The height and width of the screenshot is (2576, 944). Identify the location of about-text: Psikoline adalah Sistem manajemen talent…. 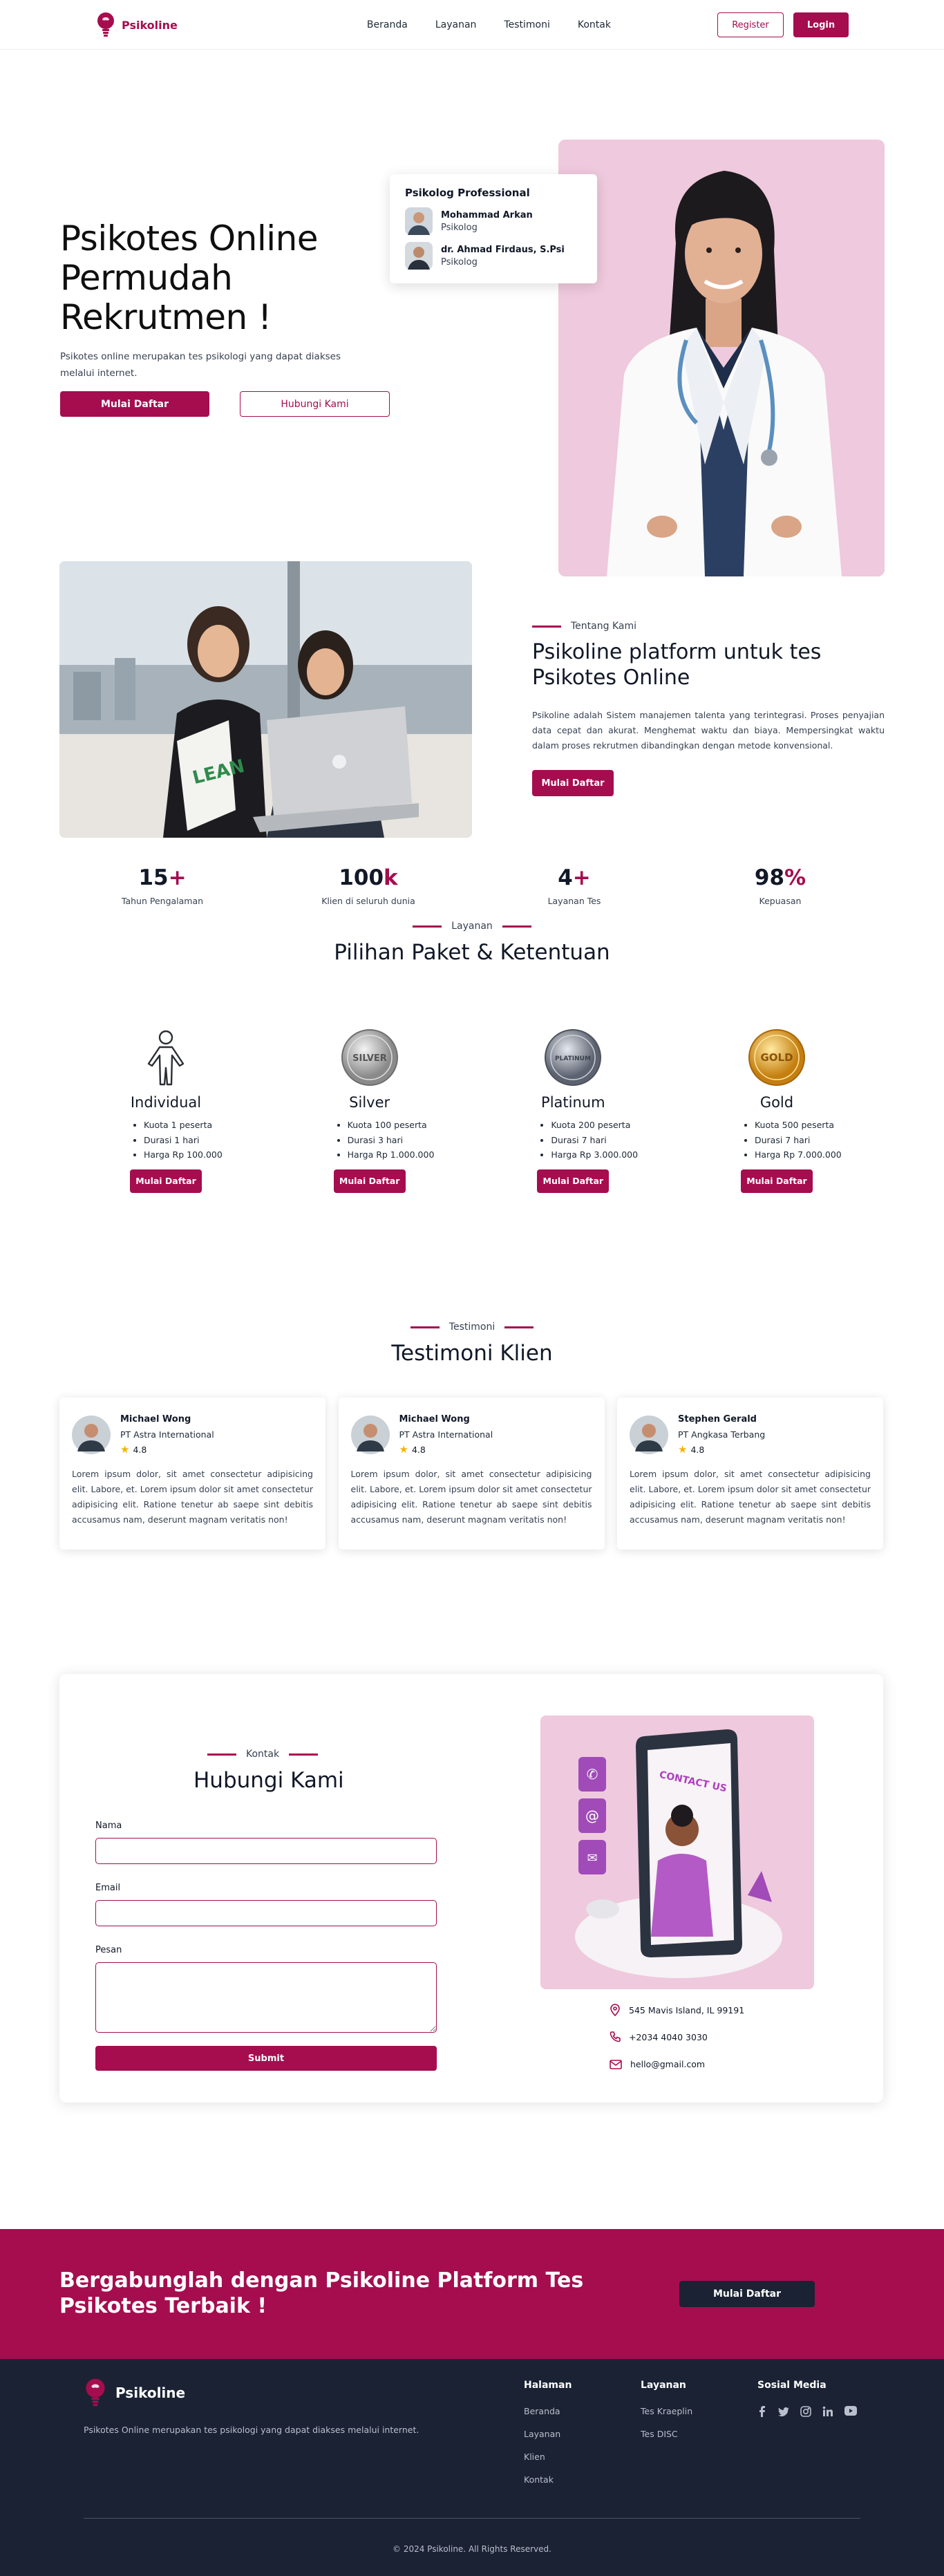
(708, 730).